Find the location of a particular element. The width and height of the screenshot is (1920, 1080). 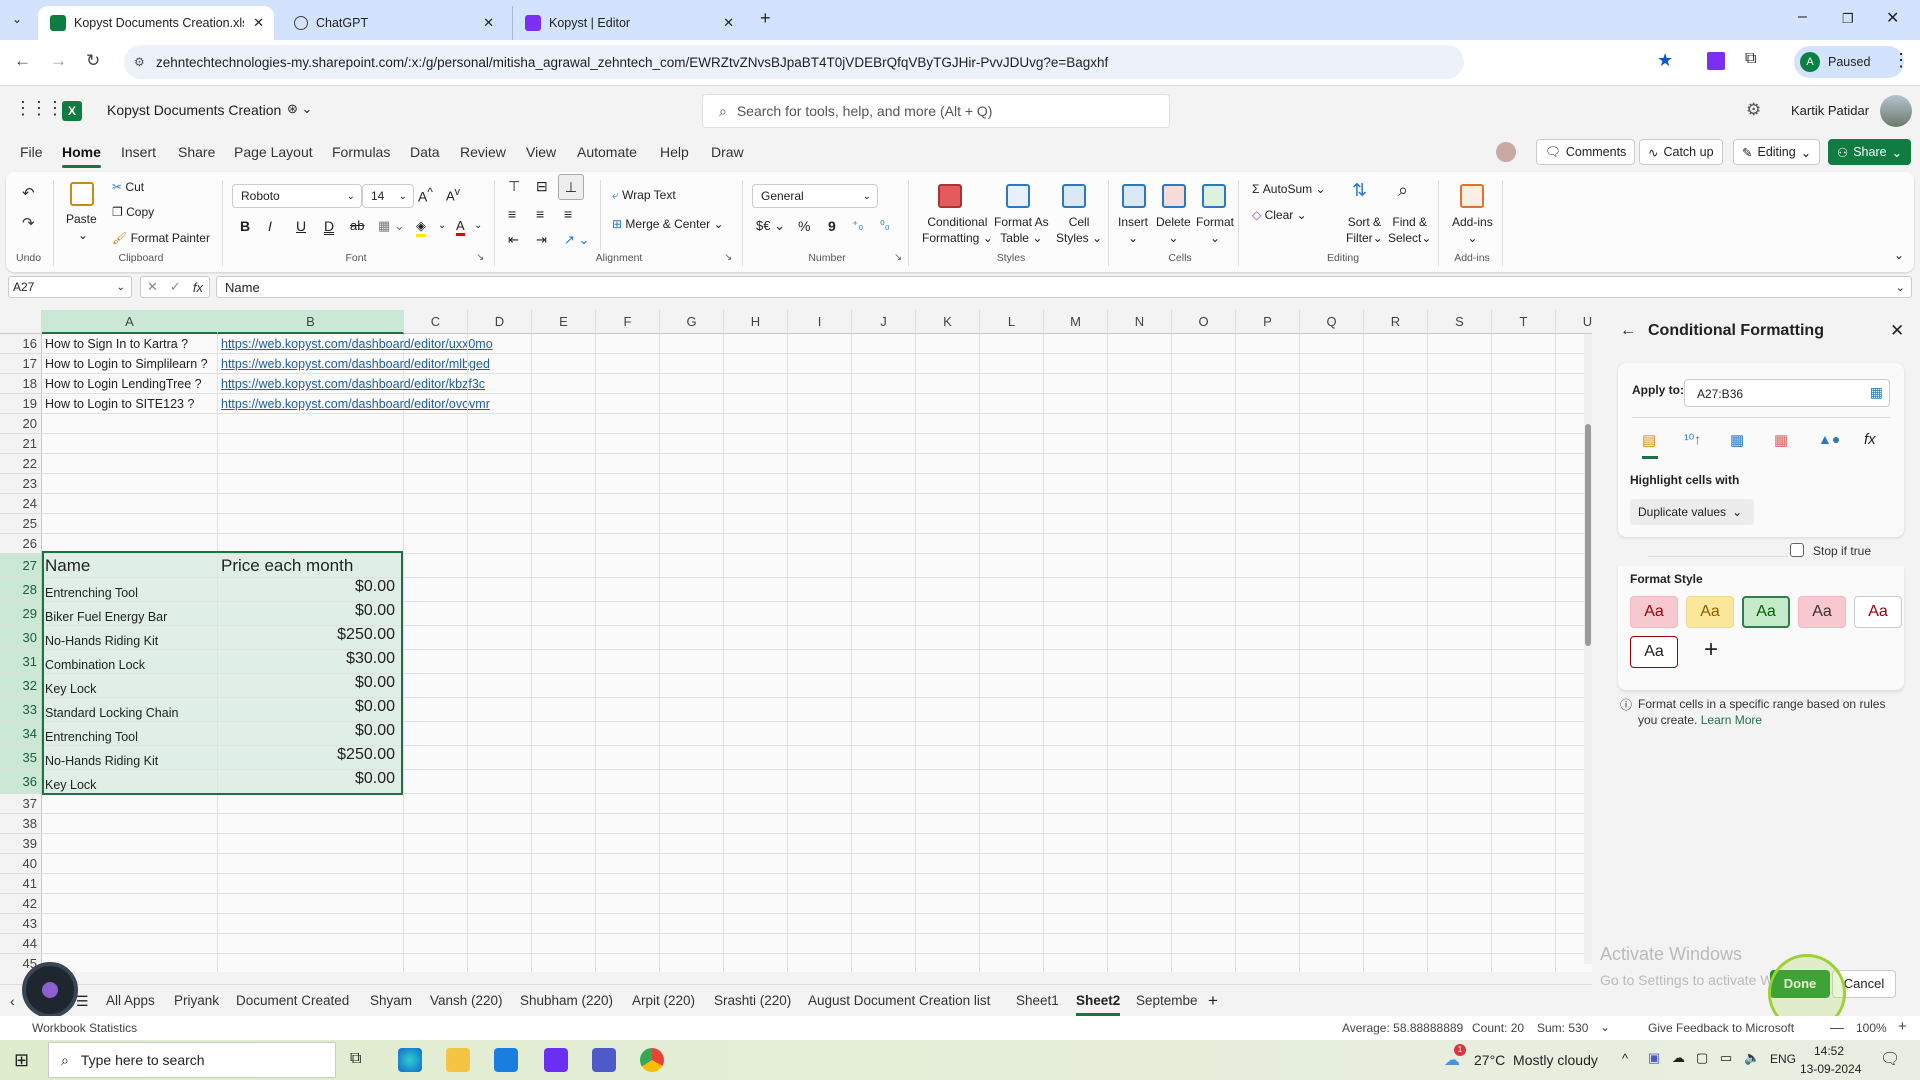

cell-i36 is located at coordinates (820, 782).